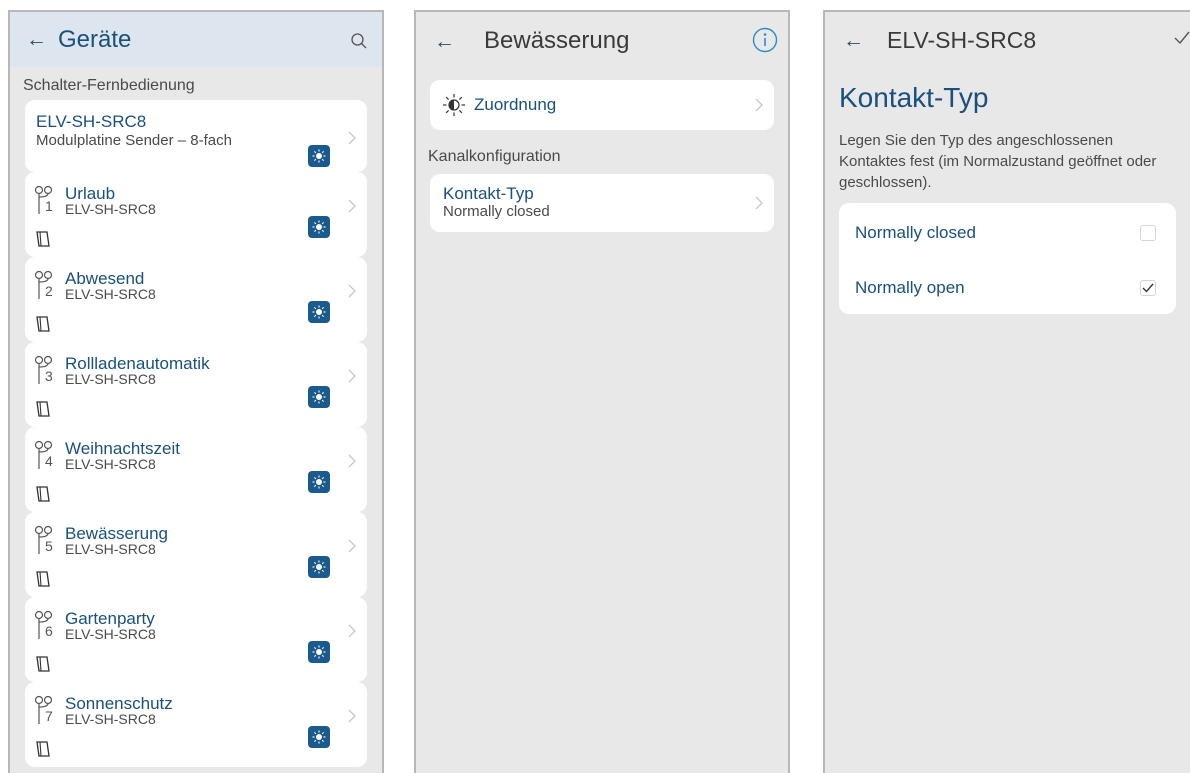  I want to click on checkbox, so click(1148, 233).